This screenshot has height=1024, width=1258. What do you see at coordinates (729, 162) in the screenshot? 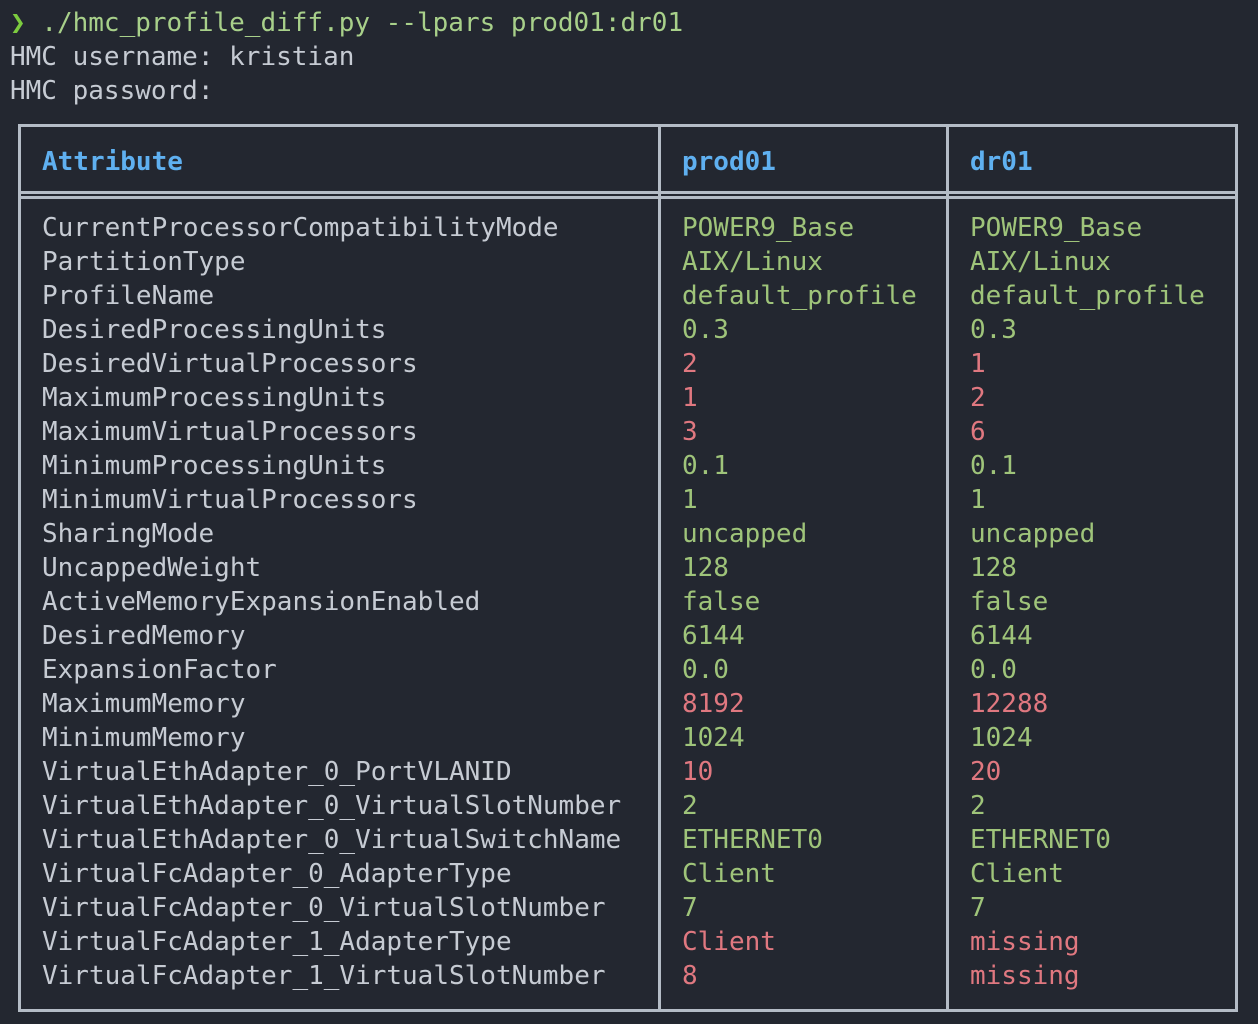
I see `header-lpar-a: prod01` at bounding box center [729, 162].